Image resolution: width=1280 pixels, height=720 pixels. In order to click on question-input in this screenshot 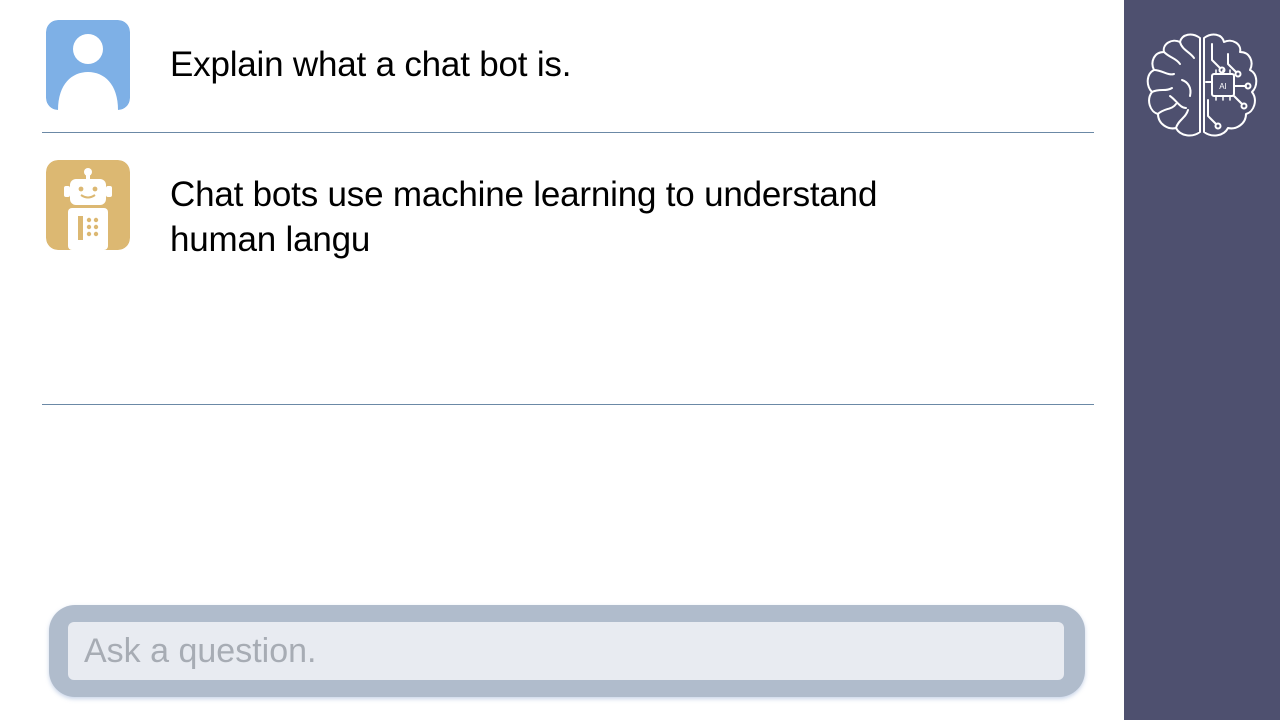, I will do `click(566, 651)`.